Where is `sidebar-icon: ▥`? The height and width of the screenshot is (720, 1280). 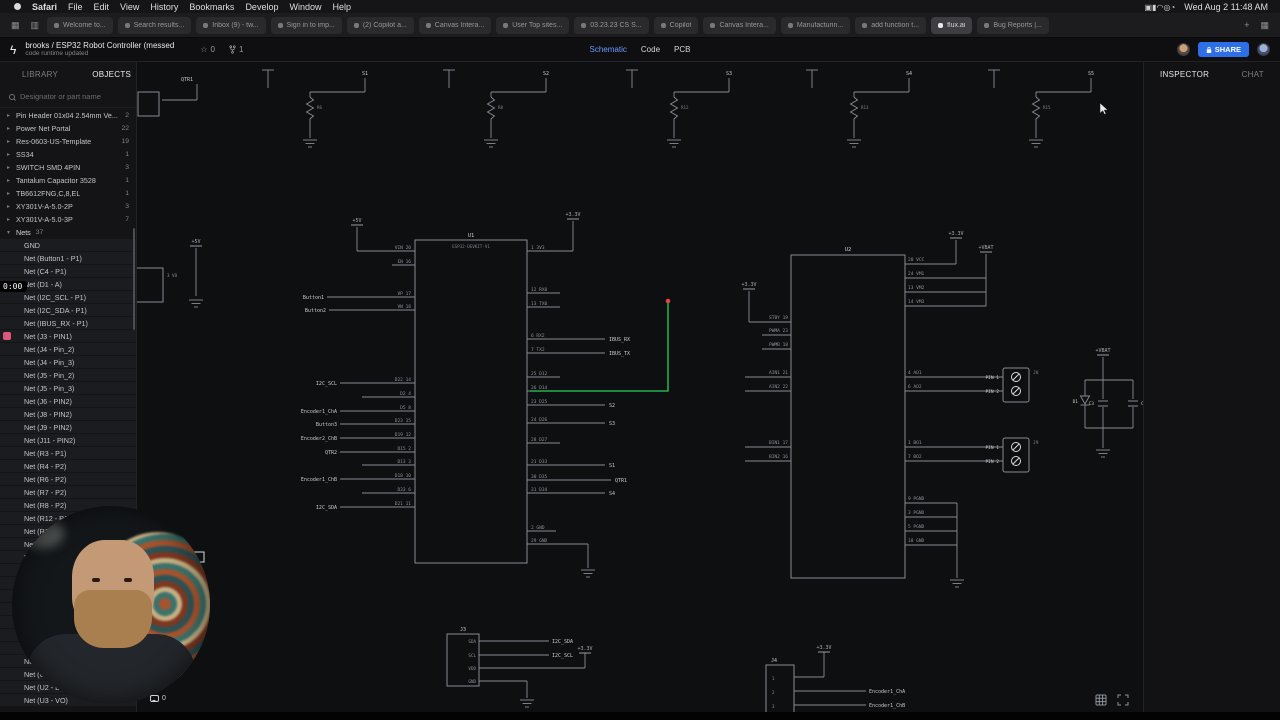
sidebar-icon: ▥ is located at coordinates (35, 25).